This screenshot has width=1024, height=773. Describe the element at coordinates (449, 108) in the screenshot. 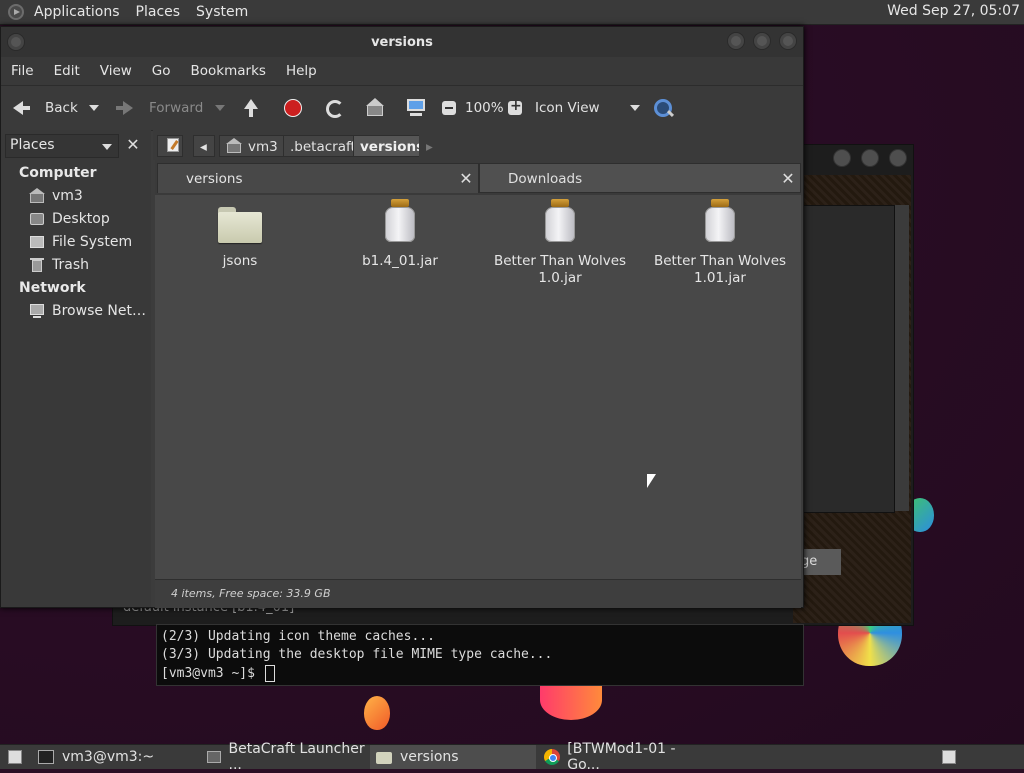

I see `zoom-out-button` at that location.